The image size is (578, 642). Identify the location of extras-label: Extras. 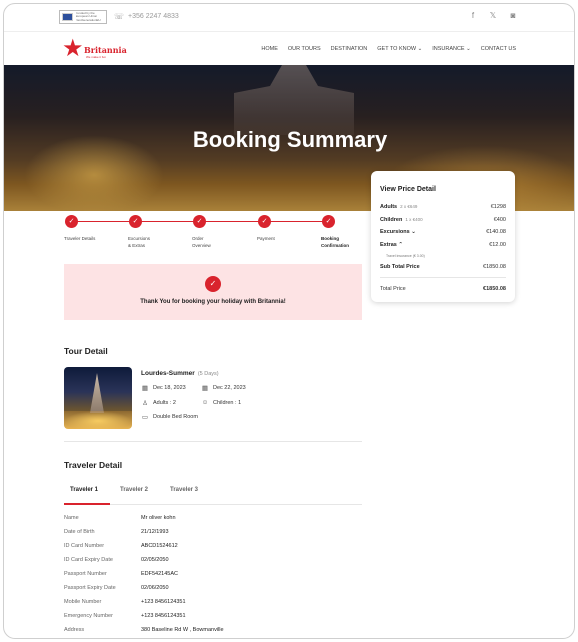
(388, 245).